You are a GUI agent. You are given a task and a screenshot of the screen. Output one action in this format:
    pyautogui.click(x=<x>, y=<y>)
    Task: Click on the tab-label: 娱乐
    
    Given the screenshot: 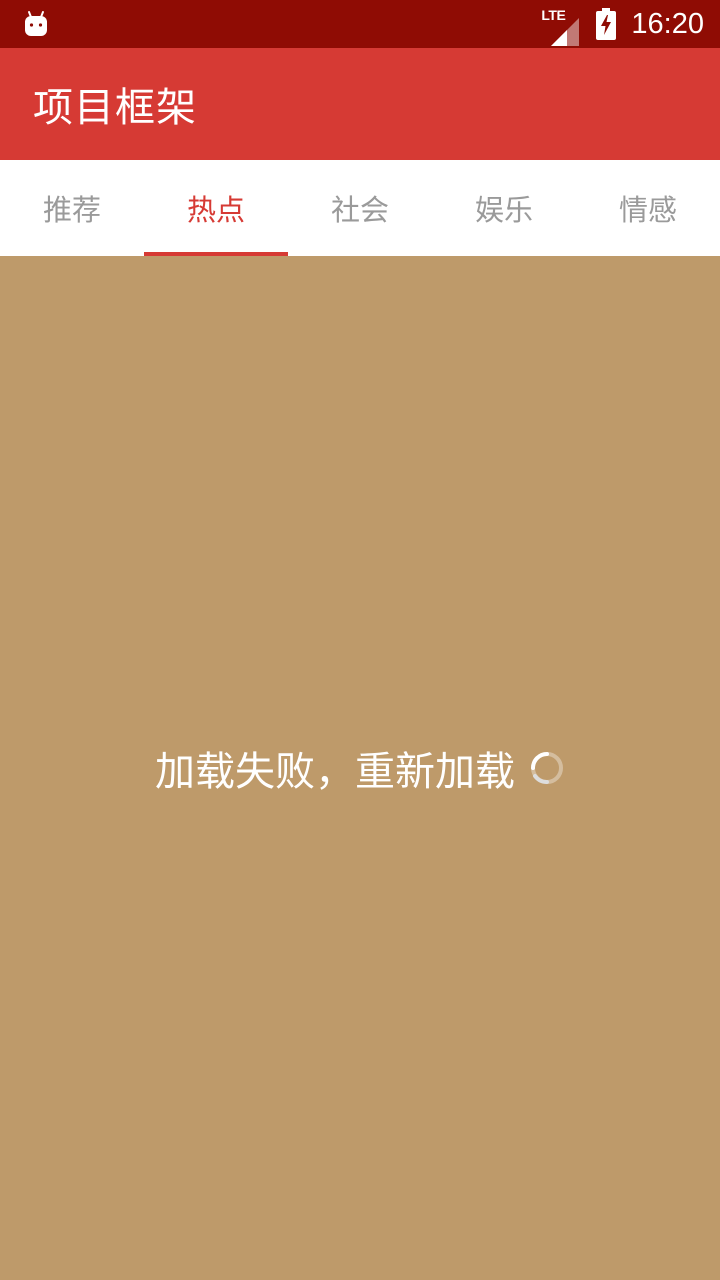 What is the action you would take?
    pyautogui.click(x=503, y=210)
    